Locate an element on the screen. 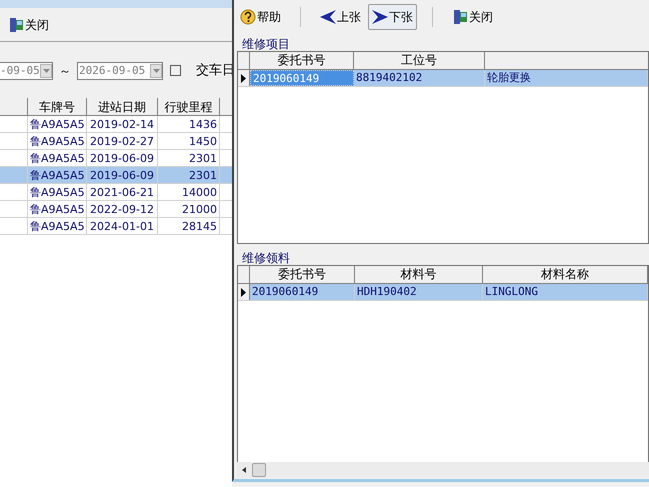 The height and width of the screenshot is (487, 649). help-icon is located at coordinates (248, 16).